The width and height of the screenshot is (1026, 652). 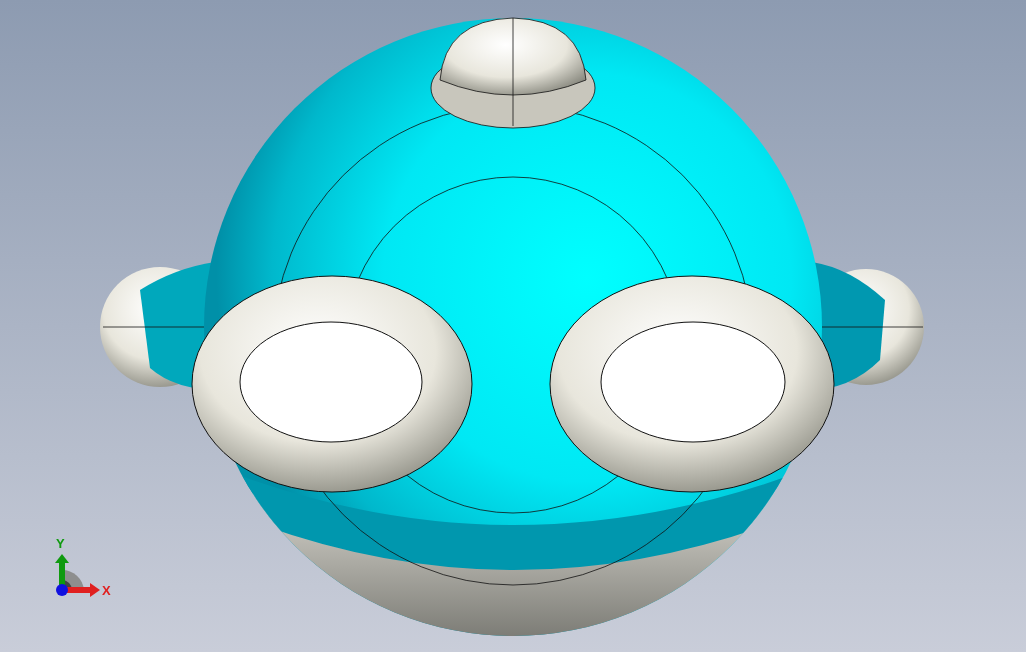 I want to click on x-axis-label: X, so click(x=106, y=590).